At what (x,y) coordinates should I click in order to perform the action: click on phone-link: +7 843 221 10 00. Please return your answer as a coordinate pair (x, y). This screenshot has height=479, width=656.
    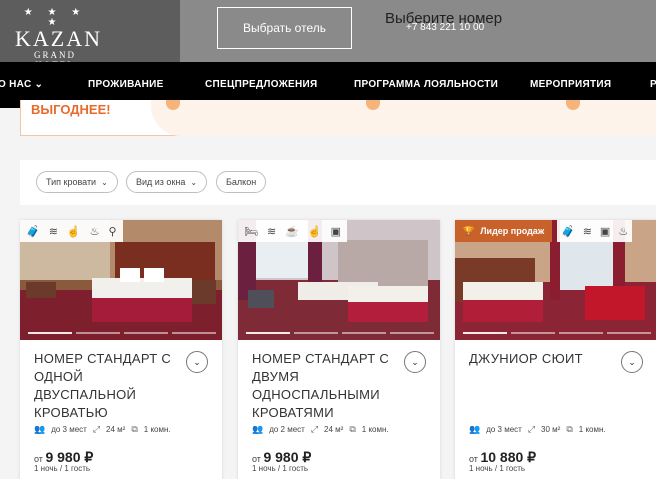
    Looking at the image, I should click on (445, 27).